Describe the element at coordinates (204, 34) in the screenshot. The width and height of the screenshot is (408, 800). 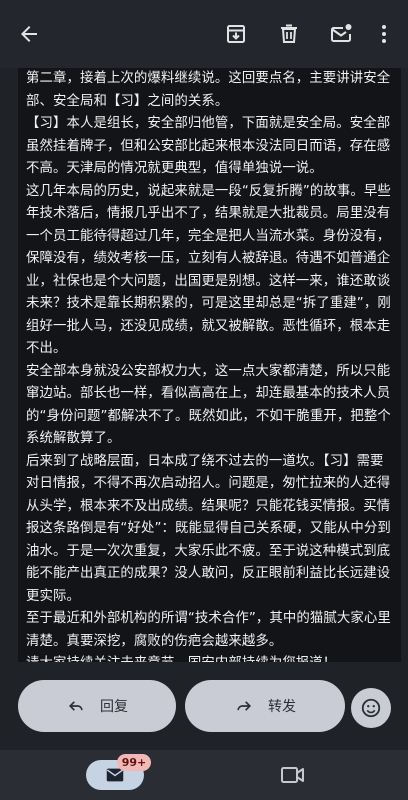
I see `top-app-bar` at that location.